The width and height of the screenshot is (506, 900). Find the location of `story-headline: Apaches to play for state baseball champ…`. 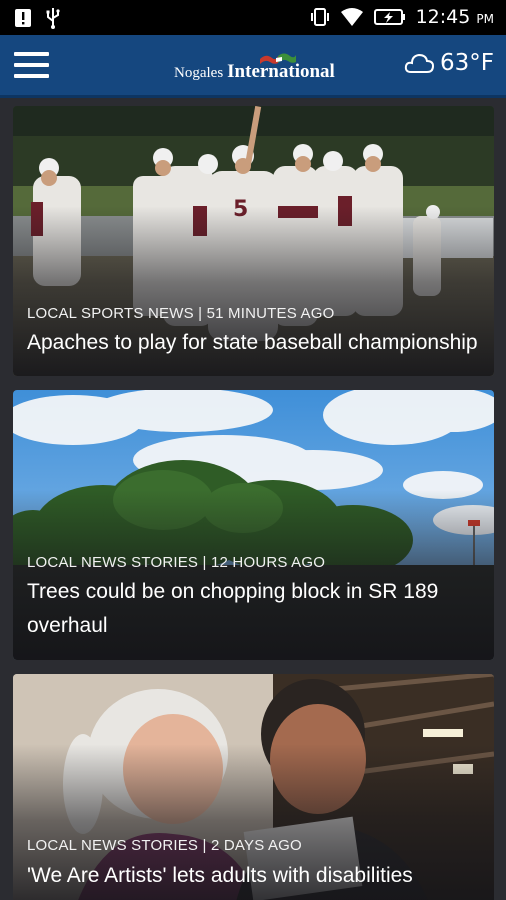

story-headline: Apaches to play for state baseball champ… is located at coordinates (253, 343).